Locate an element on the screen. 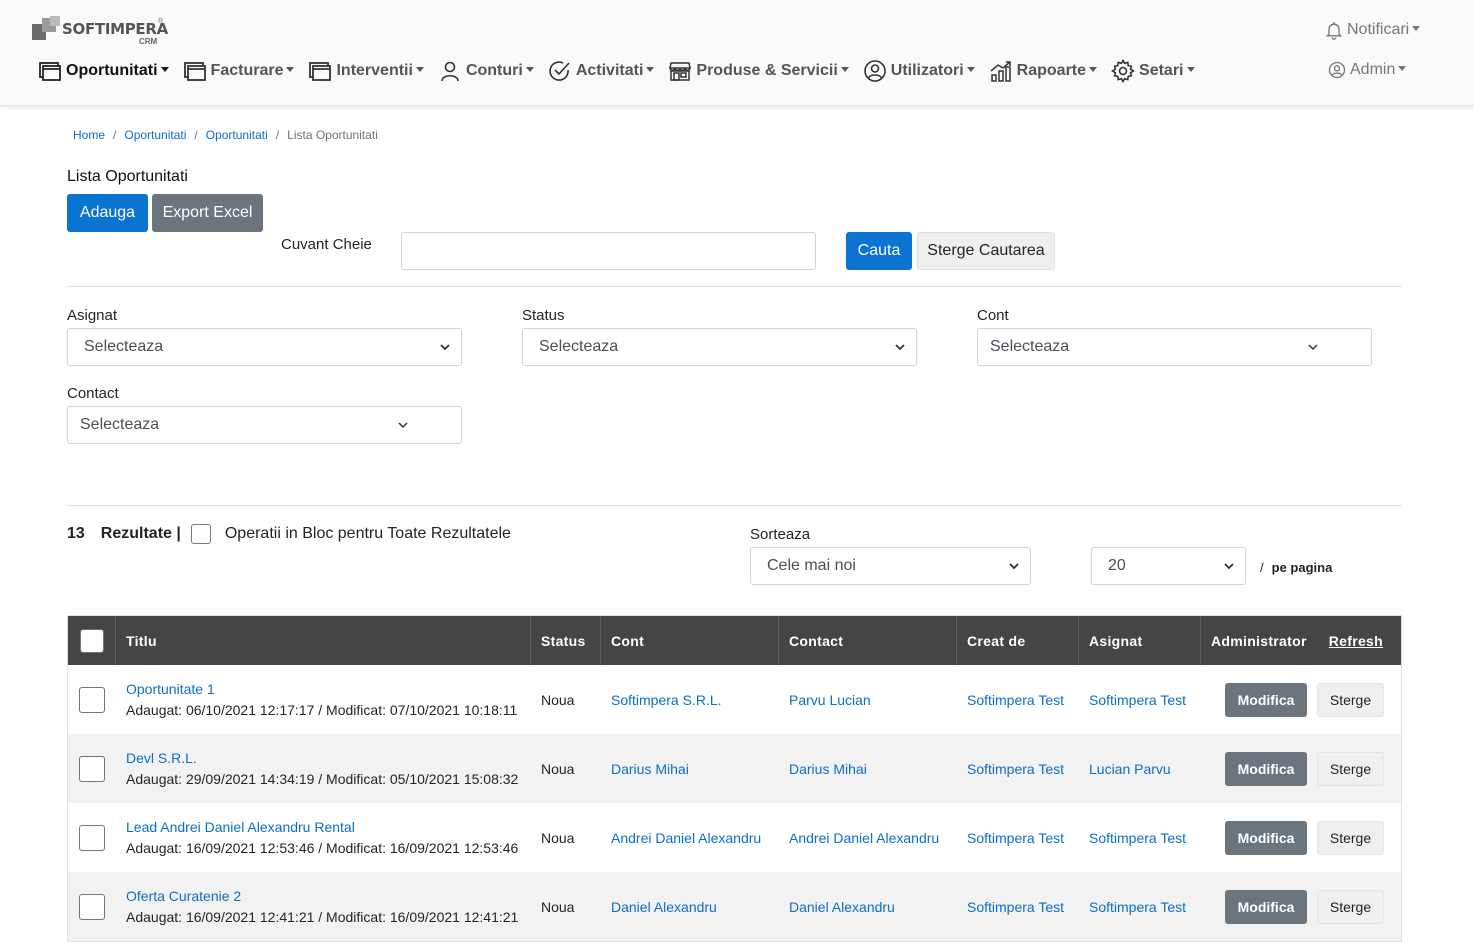 Image resolution: width=1474 pixels, height=948 pixels. nav-conturi: Conturi is located at coordinates (486, 71).